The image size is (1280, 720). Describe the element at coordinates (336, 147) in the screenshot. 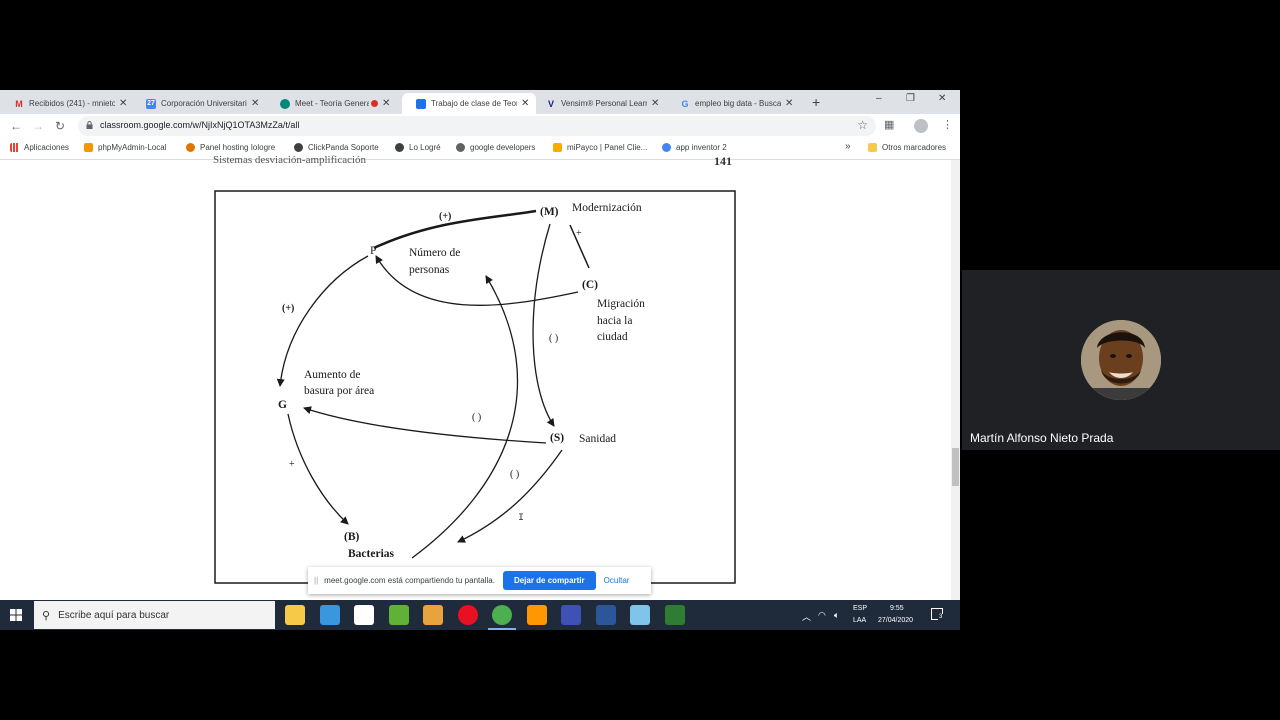

I see `bookmark-clickpanda: ClickPanda Soporte` at that location.